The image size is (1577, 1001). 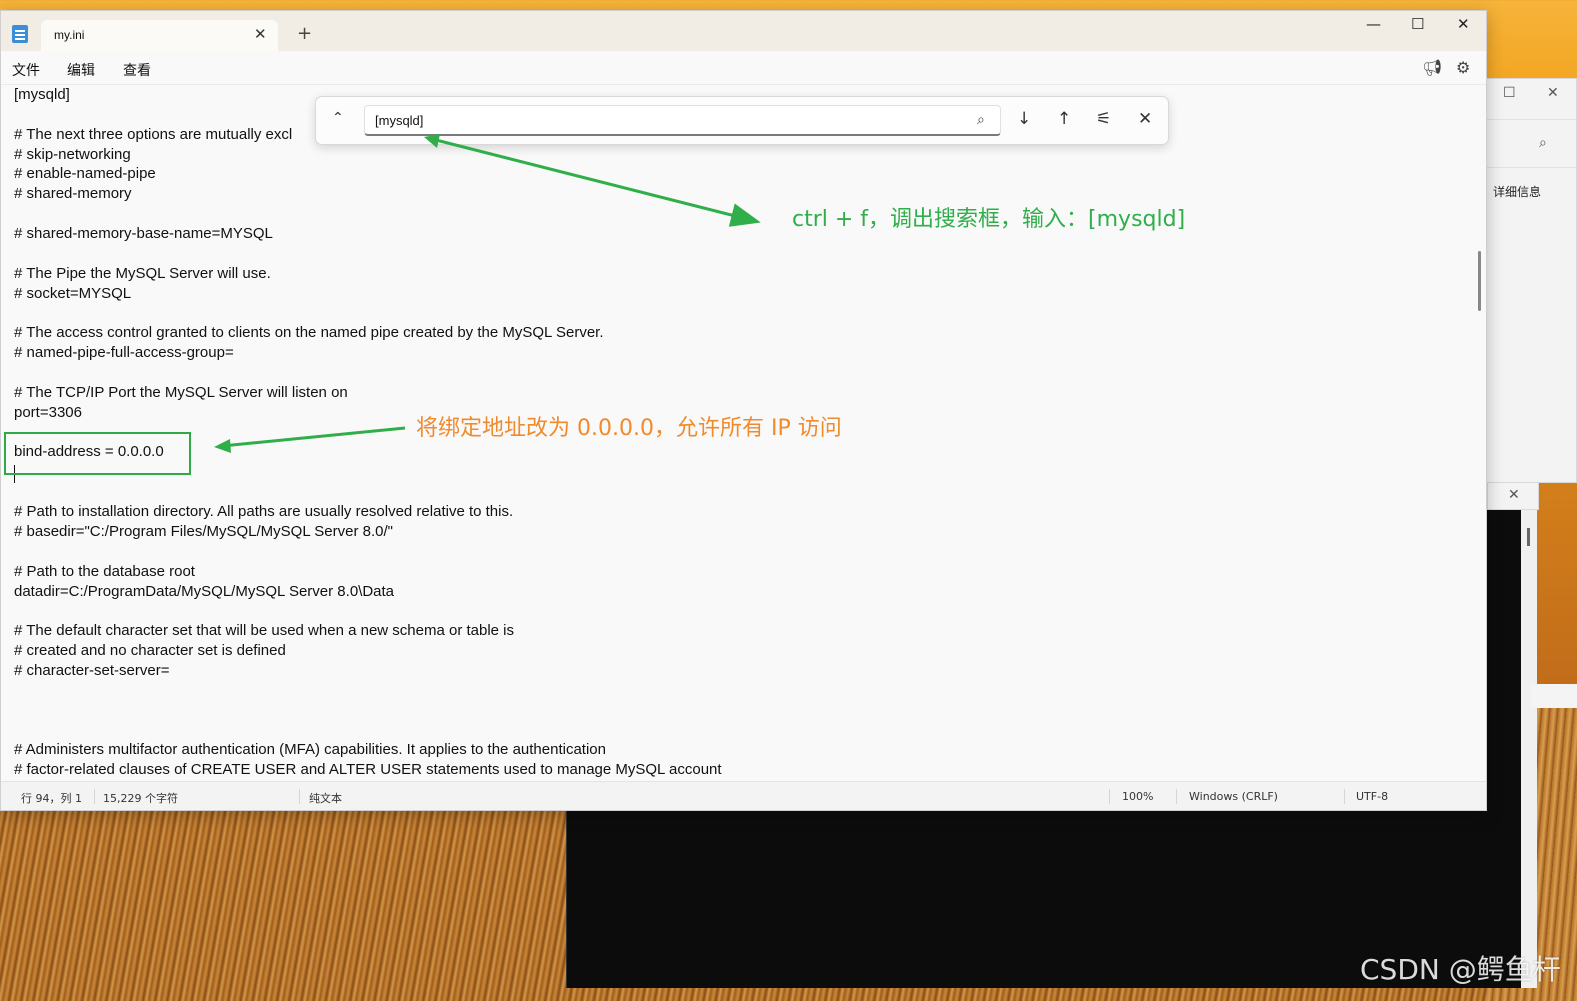 What do you see at coordinates (304, 34) in the screenshot?
I see `new-tab-button: +` at bounding box center [304, 34].